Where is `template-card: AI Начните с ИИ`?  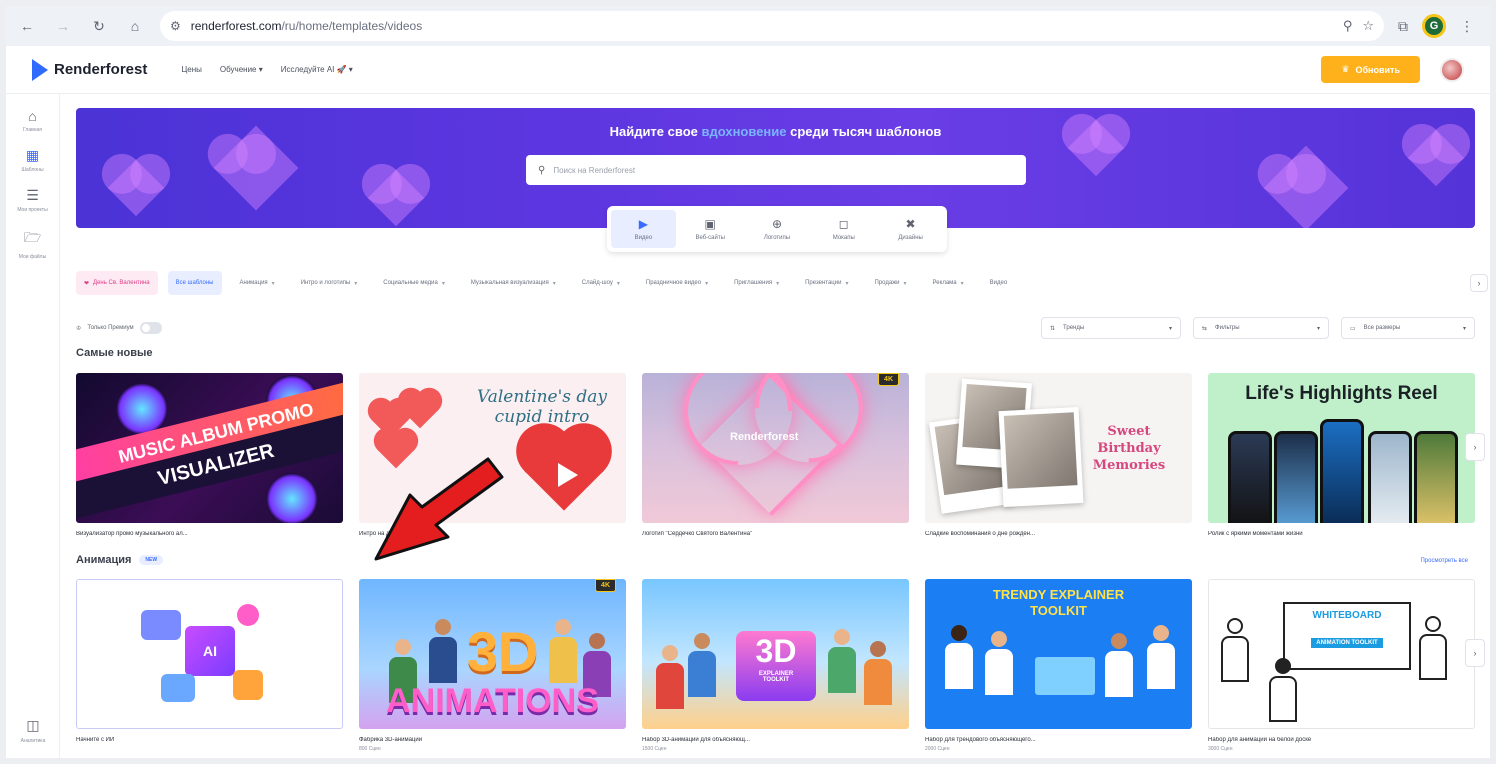
template-card: AI Начните с ИИ is located at coordinates (209, 661).